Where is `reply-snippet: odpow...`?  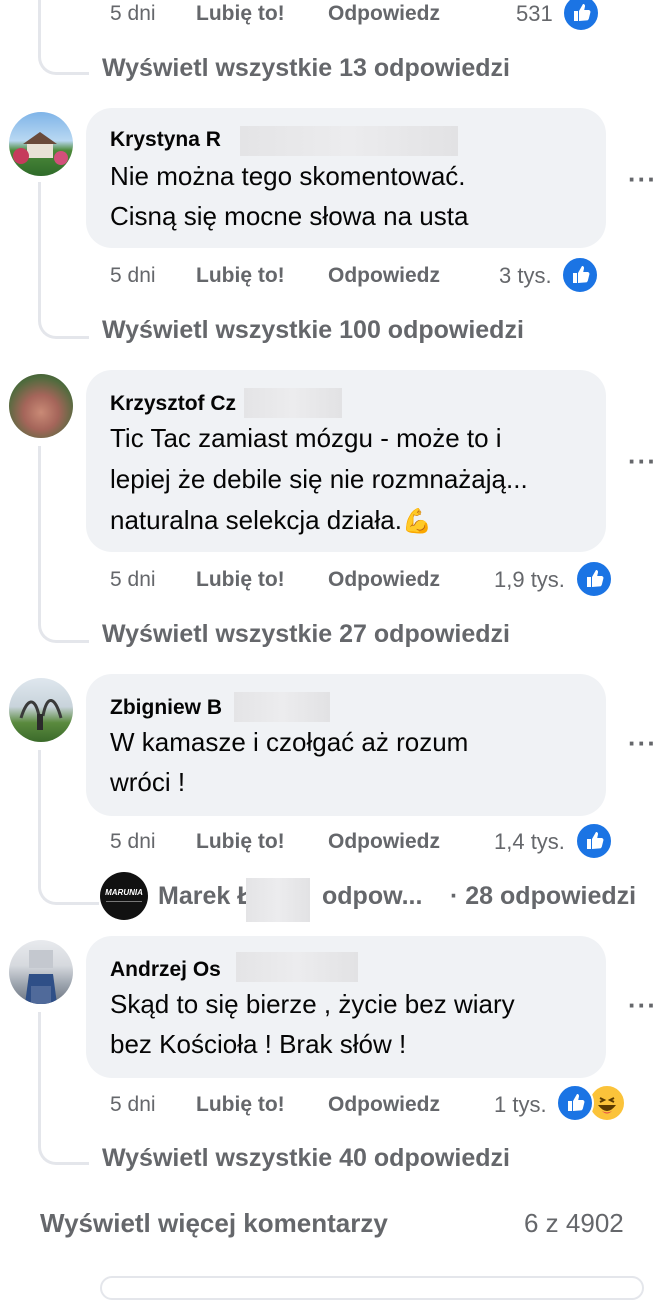
reply-snippet: odpow... is located at coordinates (372, 896).